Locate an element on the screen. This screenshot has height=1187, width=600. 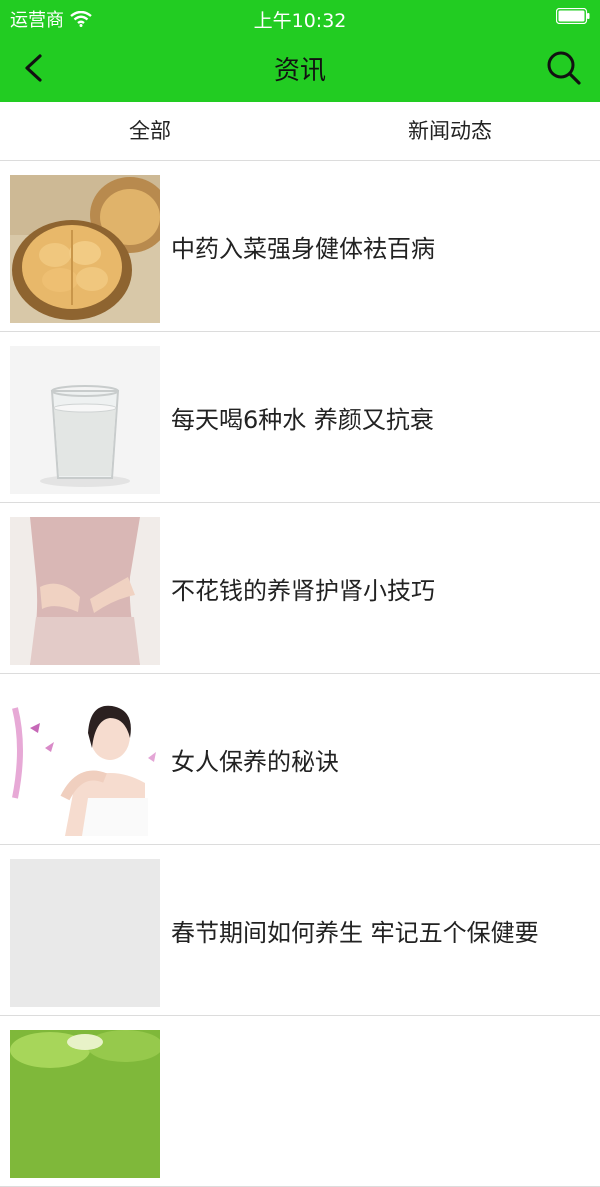
page-title: 资讯 is located at coordinates (299, 71).